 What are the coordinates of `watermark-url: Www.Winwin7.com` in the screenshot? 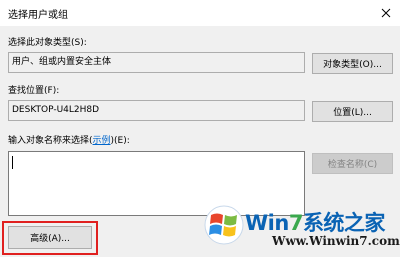 It's located at (336, 241).